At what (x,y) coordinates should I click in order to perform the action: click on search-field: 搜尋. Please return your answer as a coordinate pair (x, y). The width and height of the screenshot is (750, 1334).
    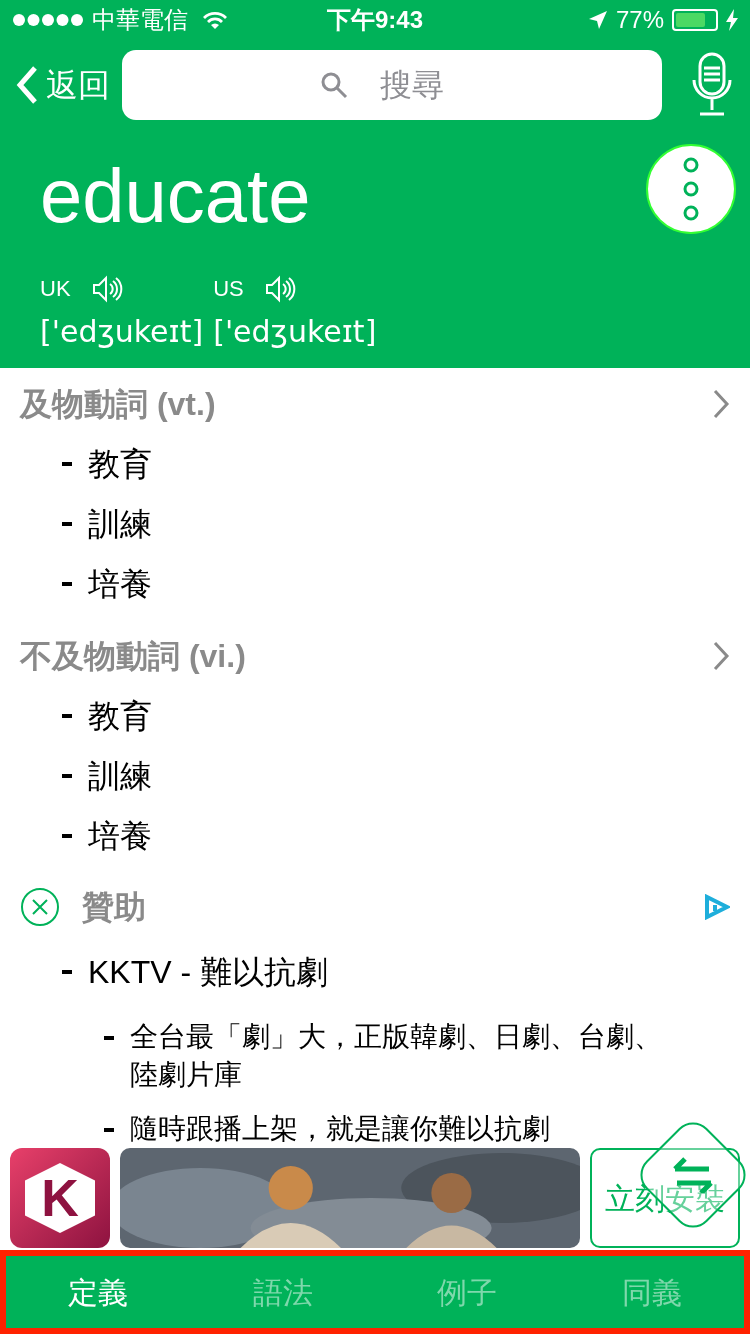
    Looking at the image, I should click on (392, 85).